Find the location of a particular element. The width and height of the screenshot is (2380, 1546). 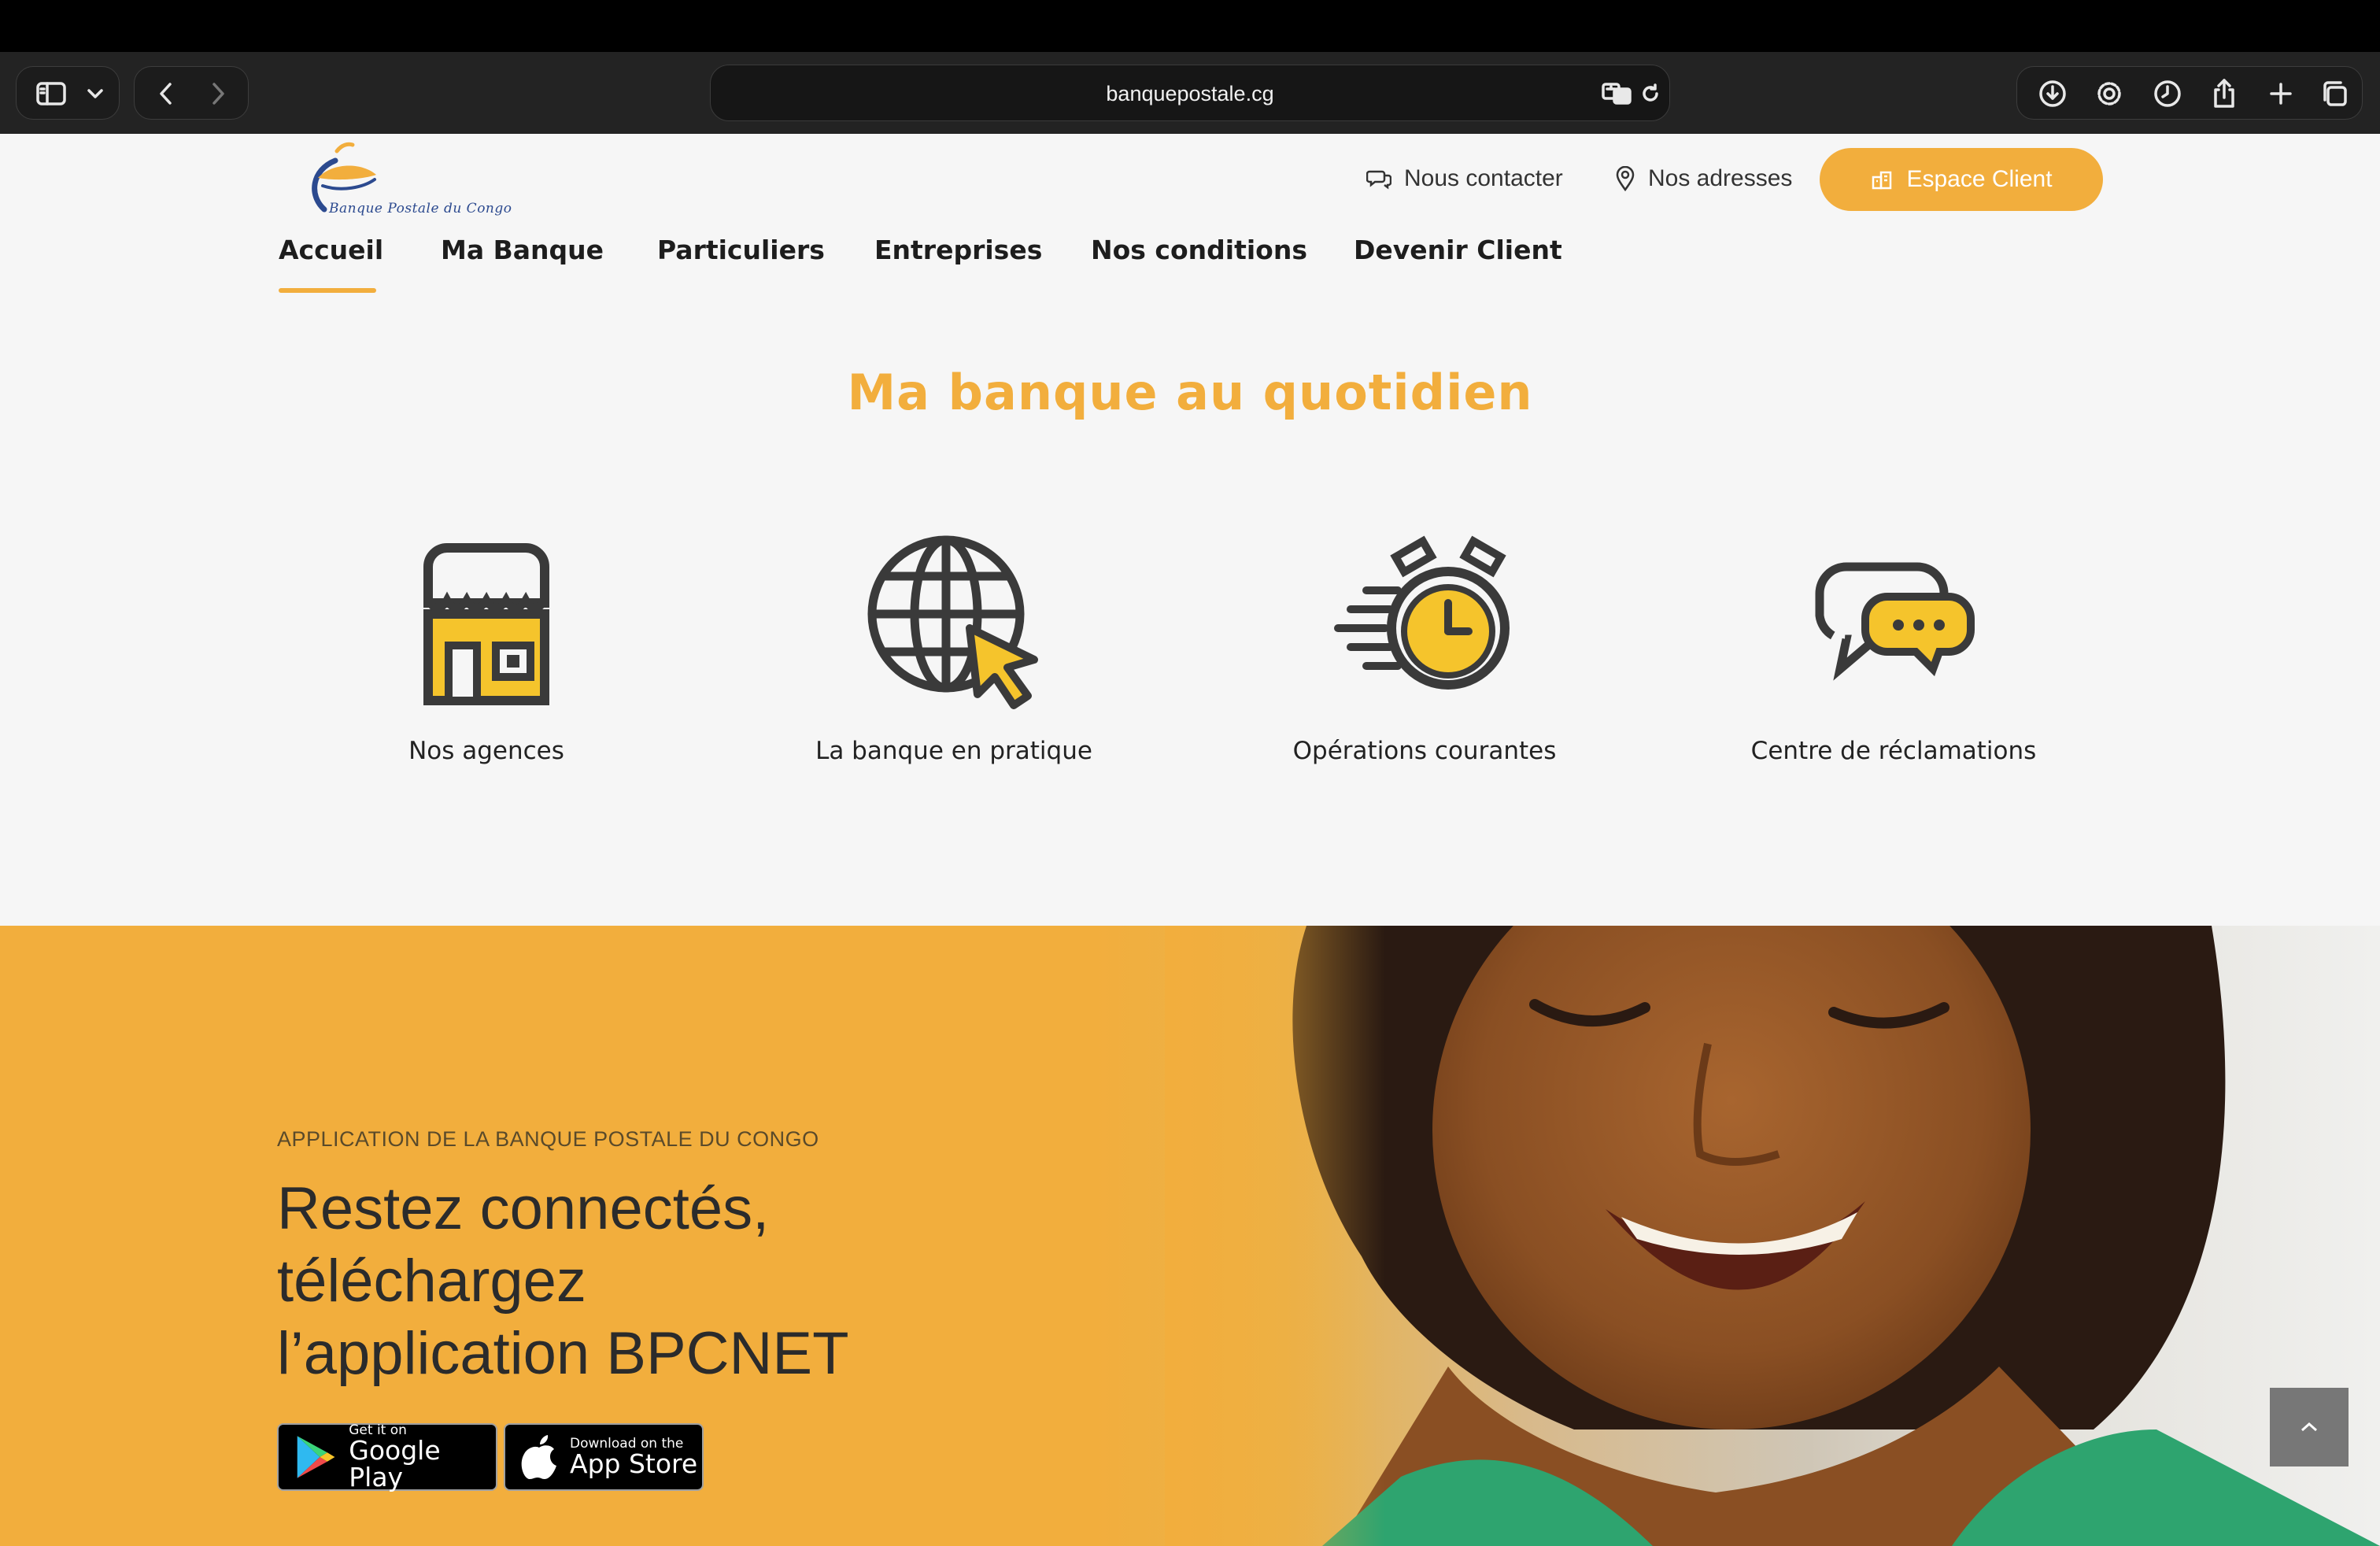

headline-line: Restez connectés, is located at coordinates (523, 1208).